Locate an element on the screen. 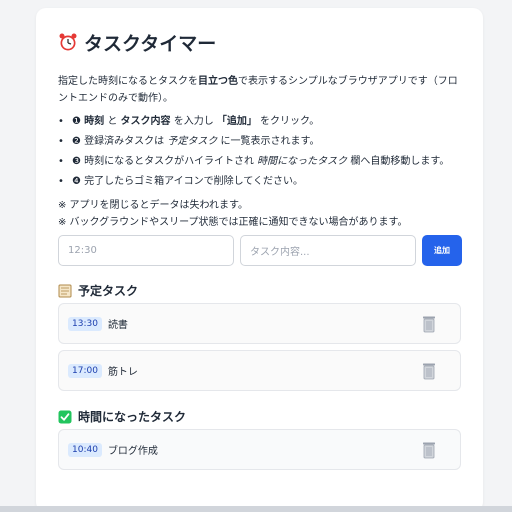 This screenshot has height=512, width=512. instruction-step: • ❶ 時刻 と タスク内容 を入力し 「追加」 をクリック。 is located at coordinates (259, 126).